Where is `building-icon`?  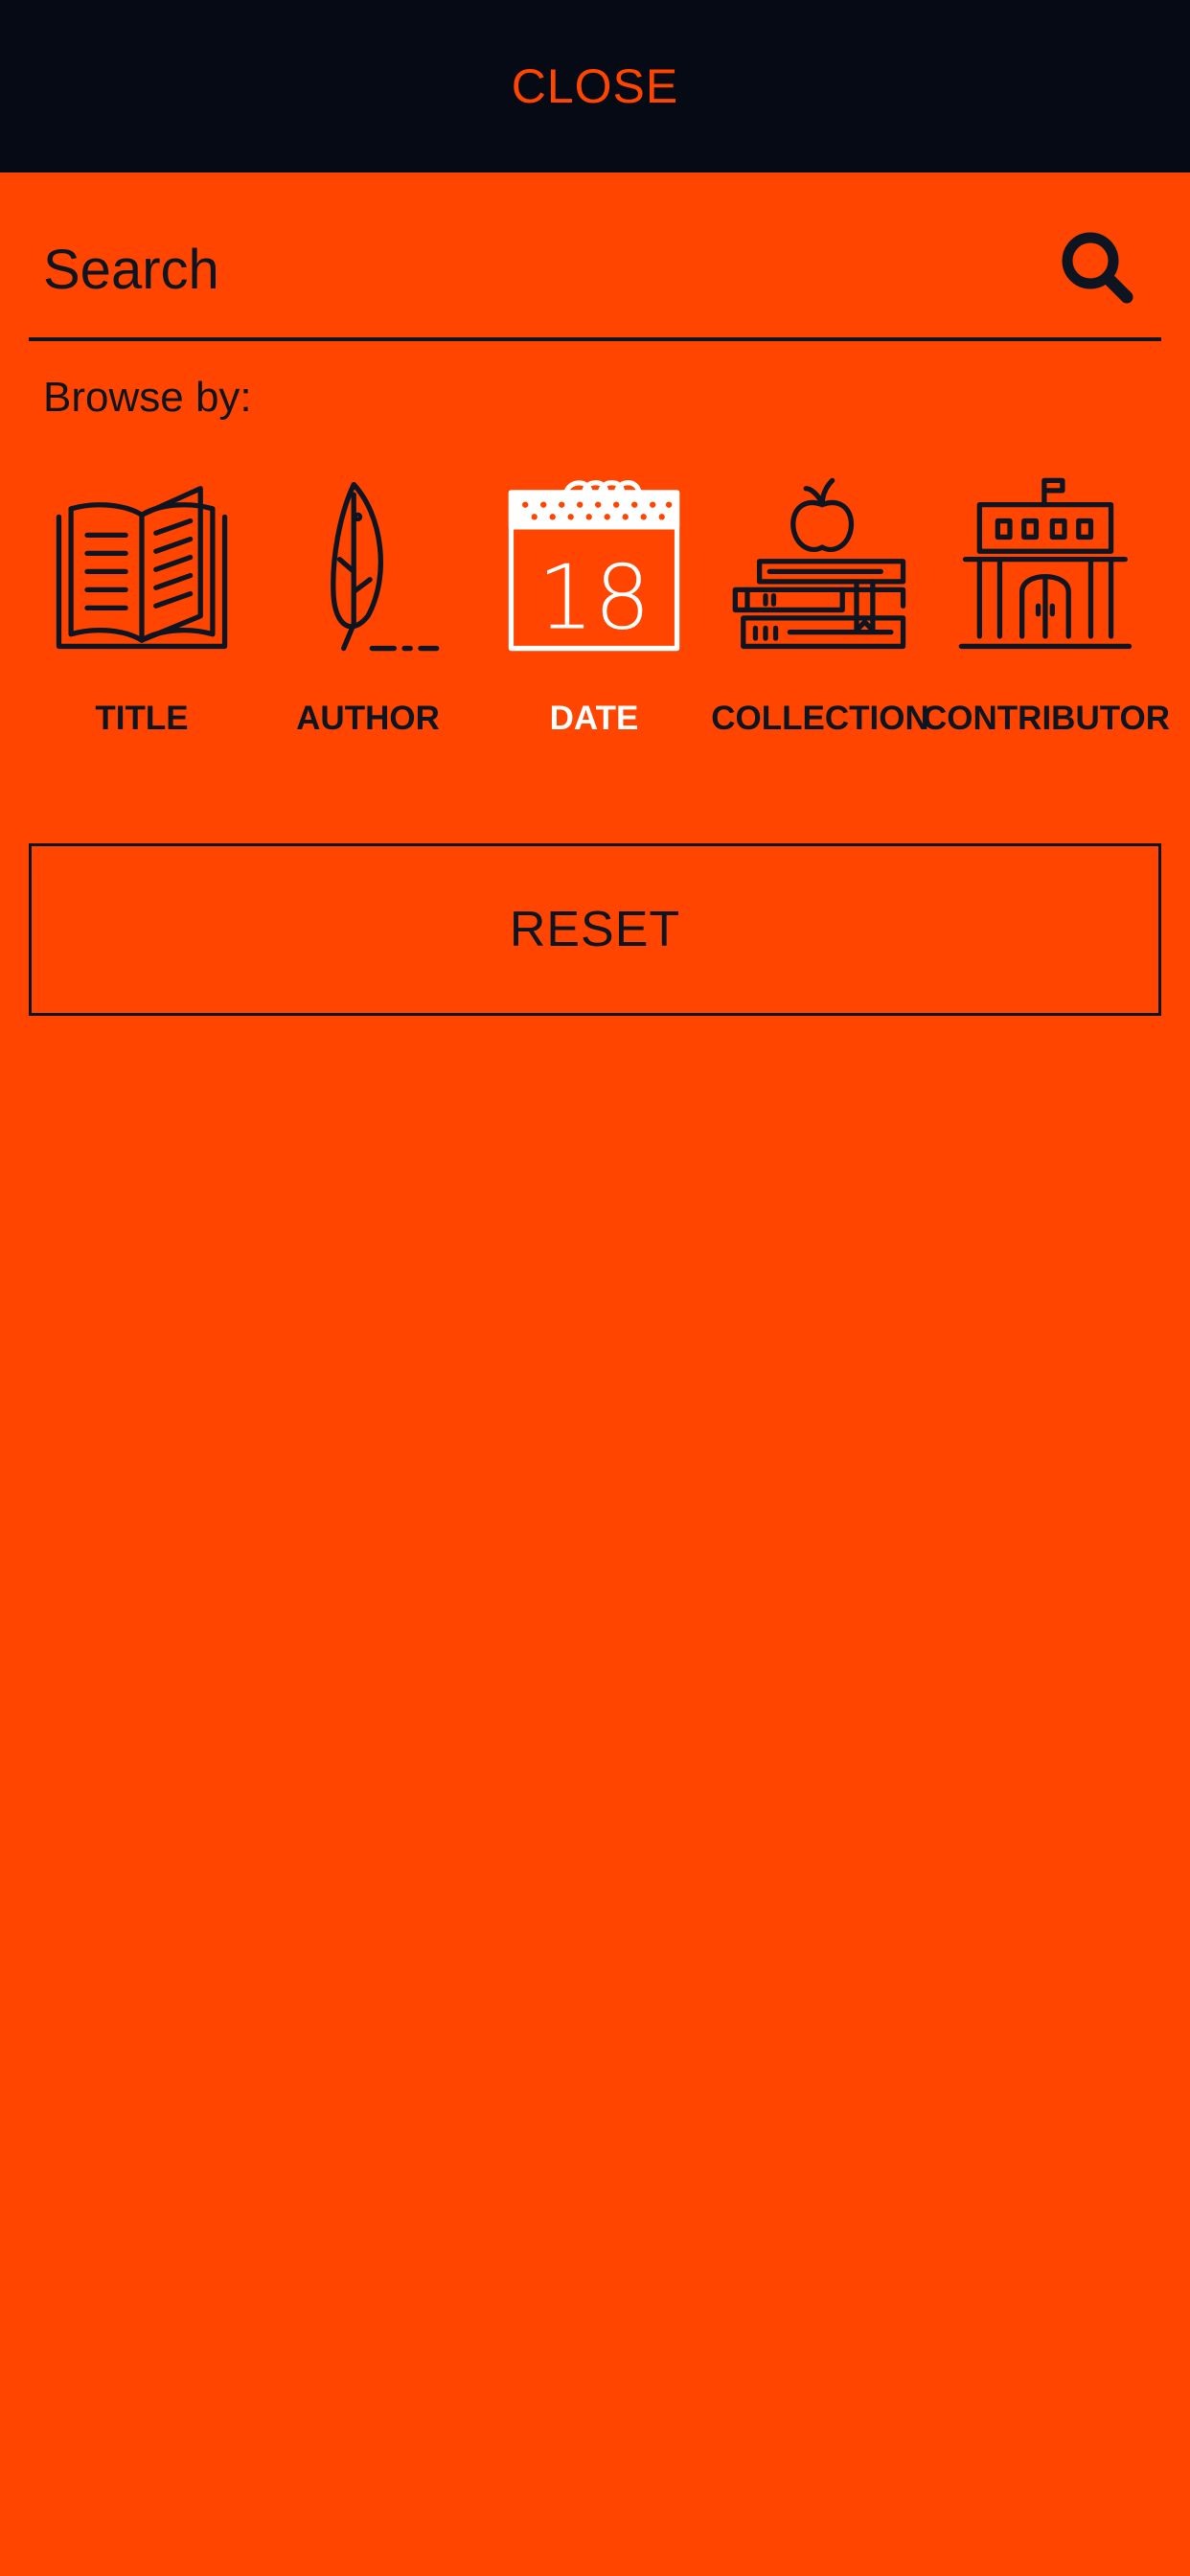
building-icon is located at coordinates (1045, 563).